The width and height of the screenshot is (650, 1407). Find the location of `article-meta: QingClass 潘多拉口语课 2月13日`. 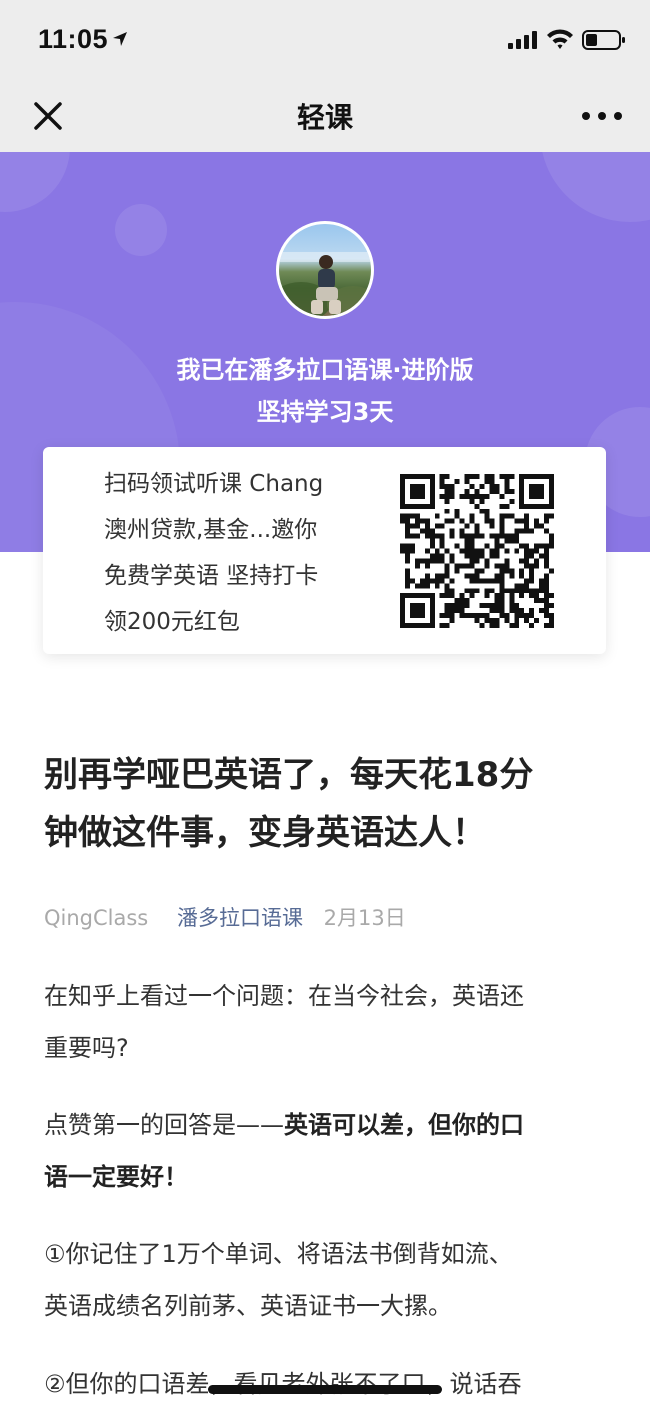

article-meta: QingClass 潘多拉口语课 2月13日 is located at coordinates (225, 917).